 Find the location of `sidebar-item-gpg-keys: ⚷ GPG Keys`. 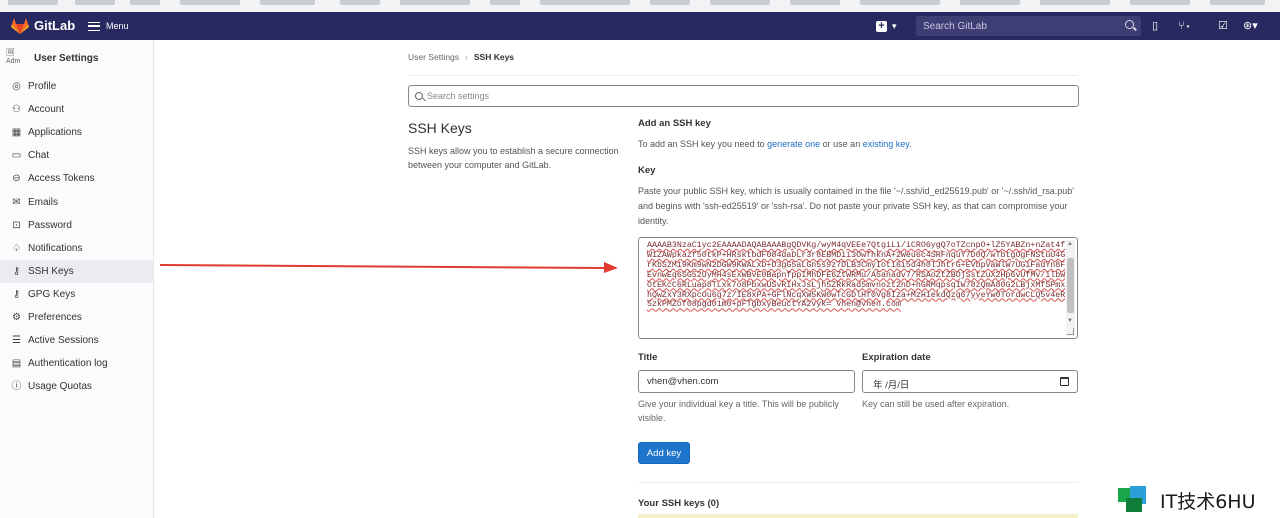

sidebar-item-gpg-keys: ⚷ GPG Keys is located at coordinates (76, 294).